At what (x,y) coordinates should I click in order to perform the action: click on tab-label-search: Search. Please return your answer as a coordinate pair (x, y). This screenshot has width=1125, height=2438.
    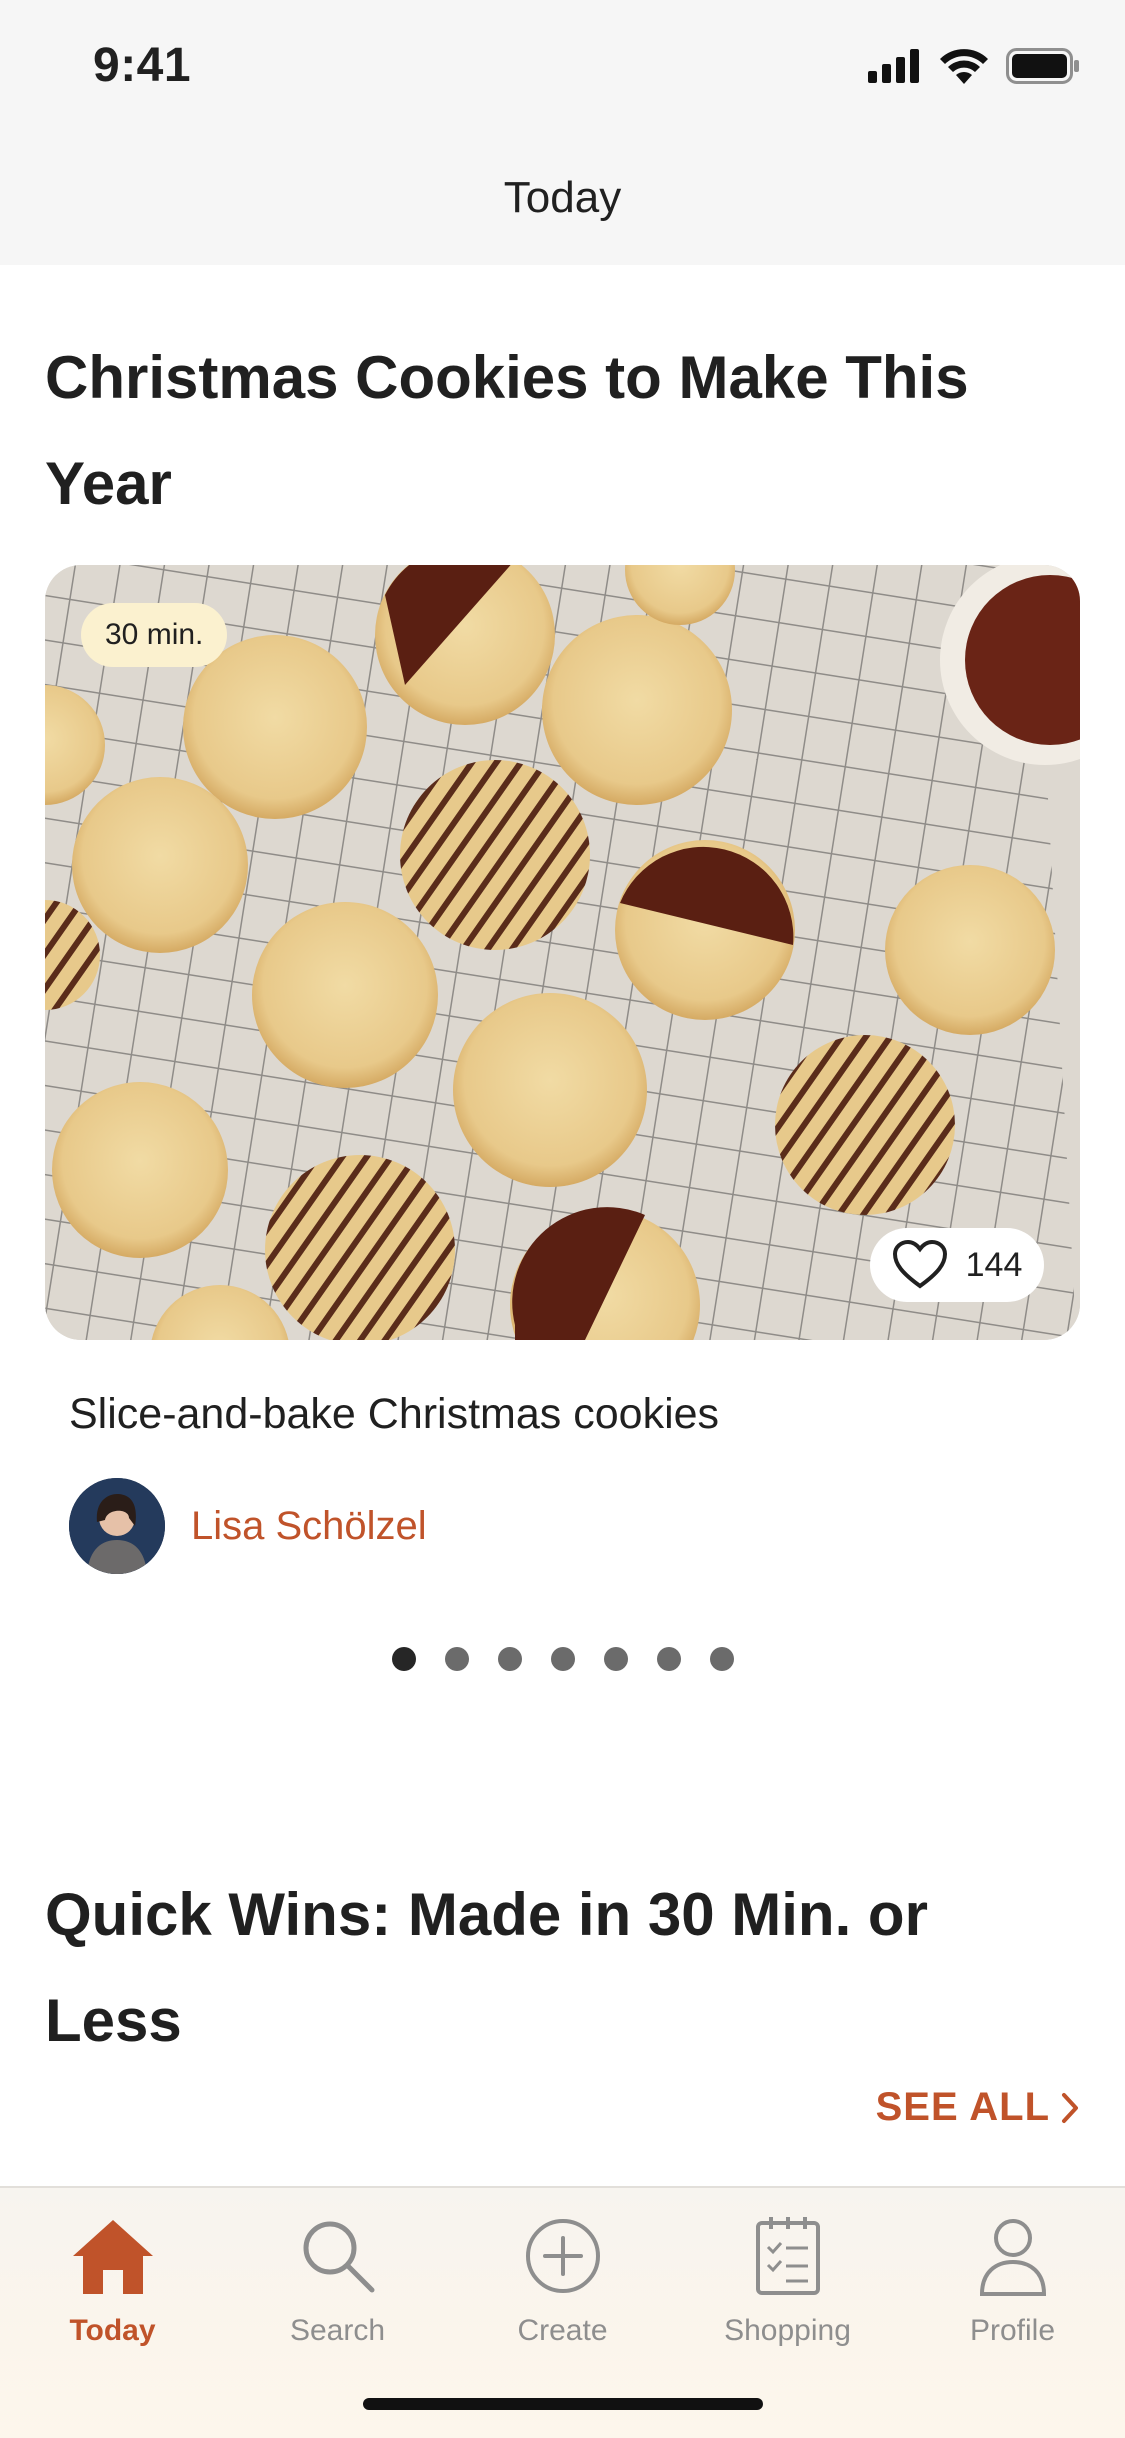
    Looking at the image, I should click on (337, 2330).